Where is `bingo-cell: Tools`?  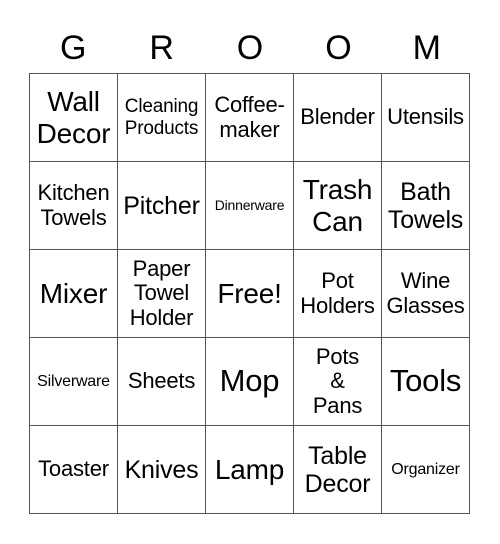 bingo-cell: Tools is located at coordinates (426, 382).